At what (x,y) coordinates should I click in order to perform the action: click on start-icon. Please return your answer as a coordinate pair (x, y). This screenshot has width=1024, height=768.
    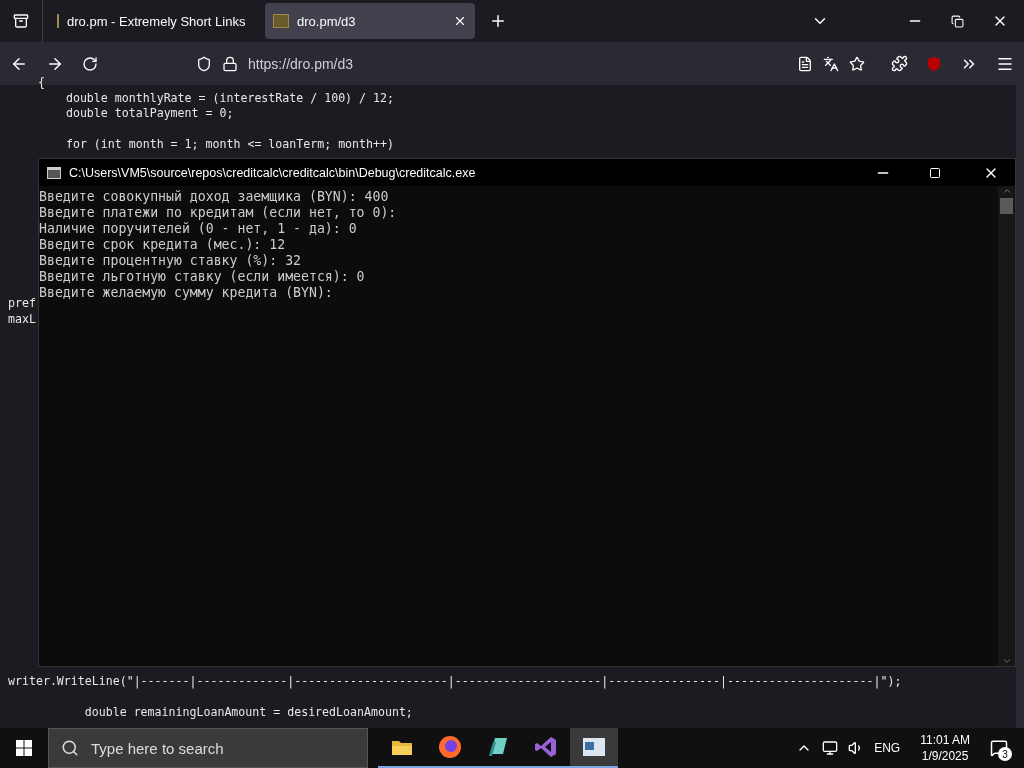
    Looking at the image, I should click on (24, 748).